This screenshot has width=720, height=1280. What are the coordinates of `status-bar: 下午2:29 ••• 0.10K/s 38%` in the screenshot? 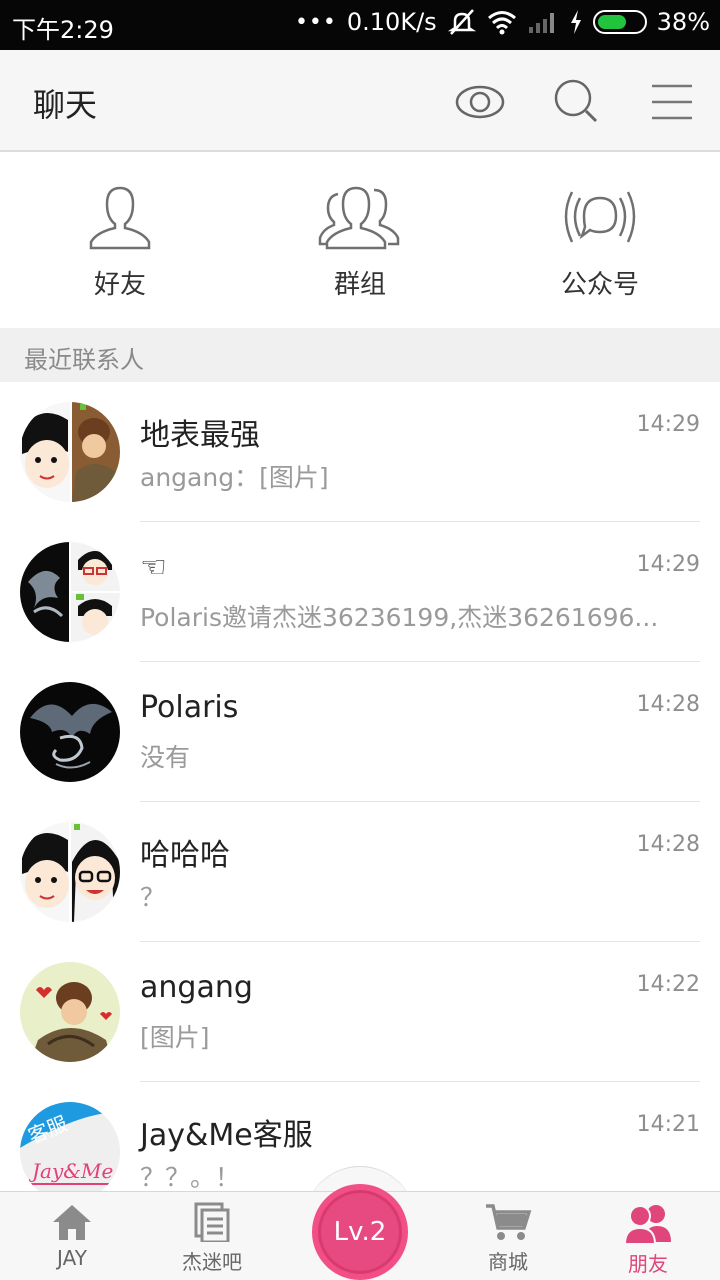 It's located at (360, 25).